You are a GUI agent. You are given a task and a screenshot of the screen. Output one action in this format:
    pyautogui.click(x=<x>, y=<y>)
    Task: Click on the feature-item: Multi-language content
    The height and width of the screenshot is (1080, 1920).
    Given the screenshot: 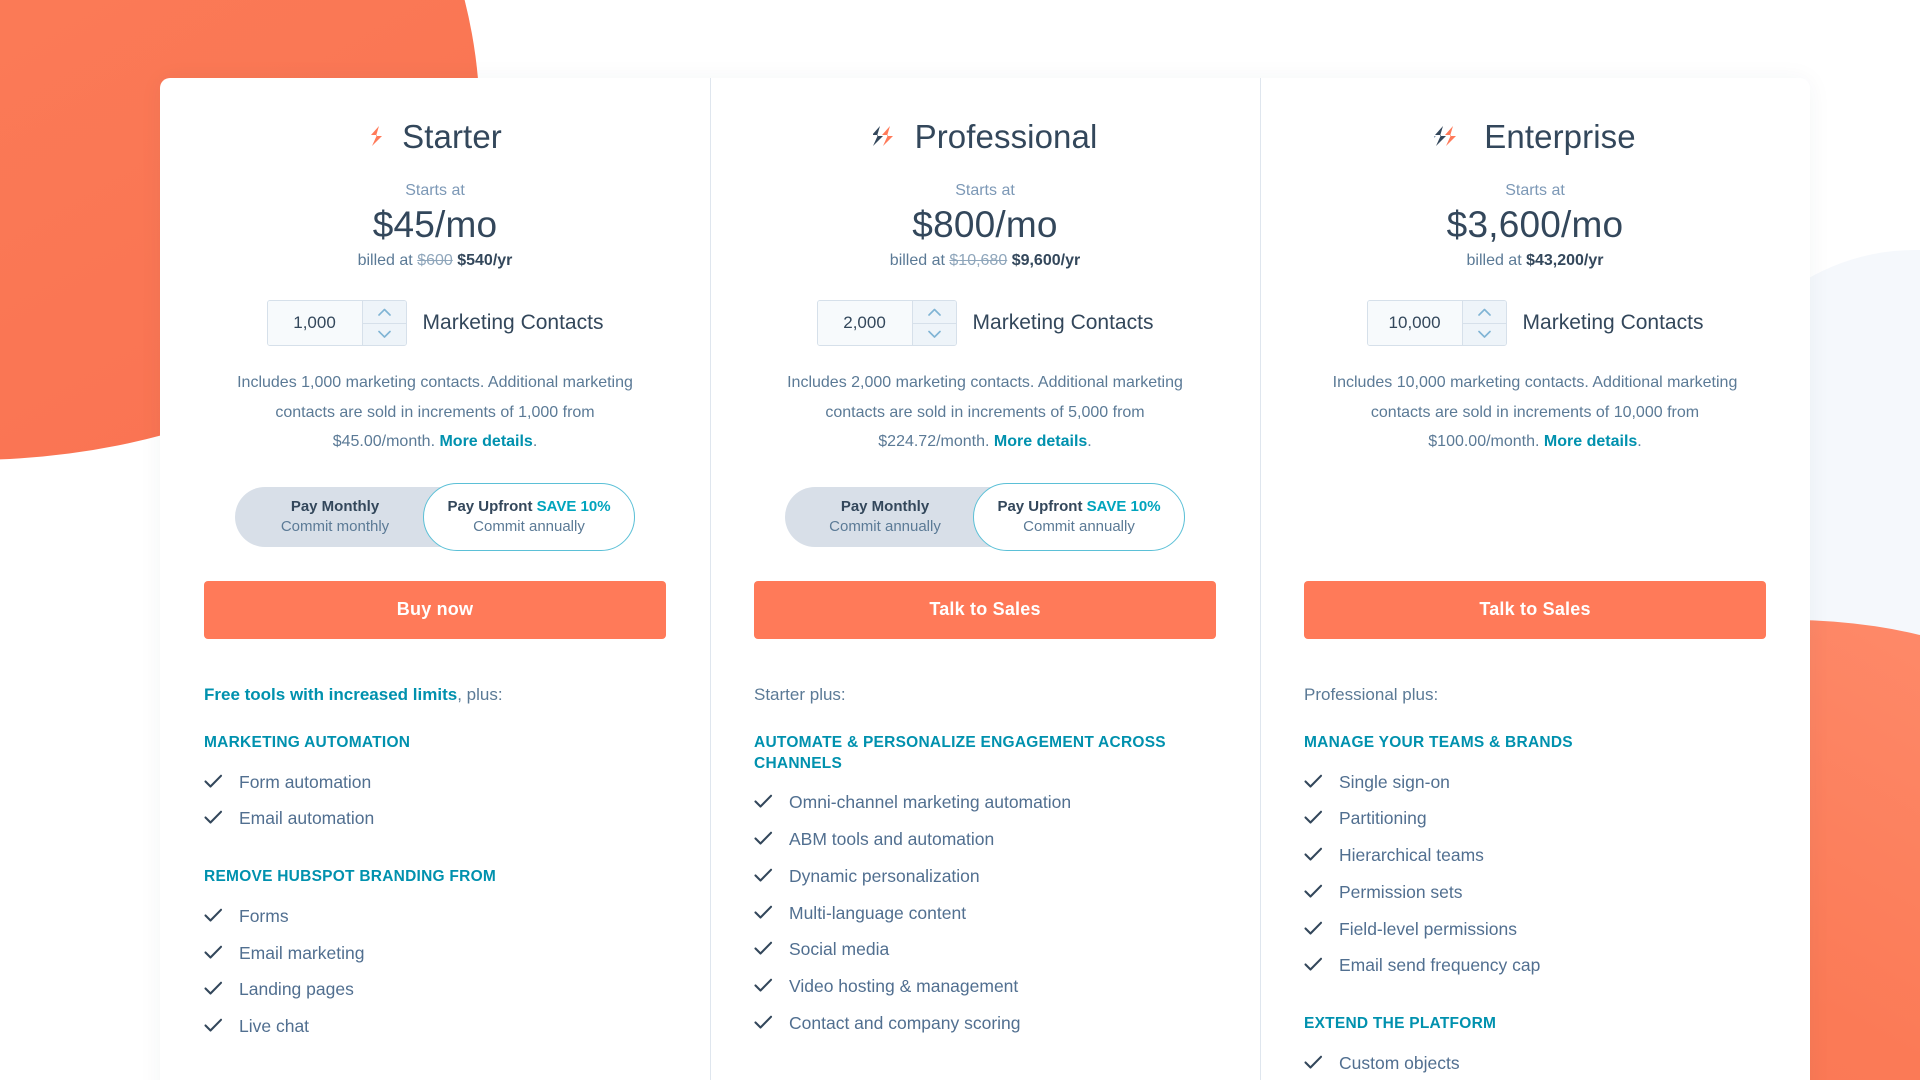 What is the action you would take?
    pyautogui.click(x=985, y=913)
    